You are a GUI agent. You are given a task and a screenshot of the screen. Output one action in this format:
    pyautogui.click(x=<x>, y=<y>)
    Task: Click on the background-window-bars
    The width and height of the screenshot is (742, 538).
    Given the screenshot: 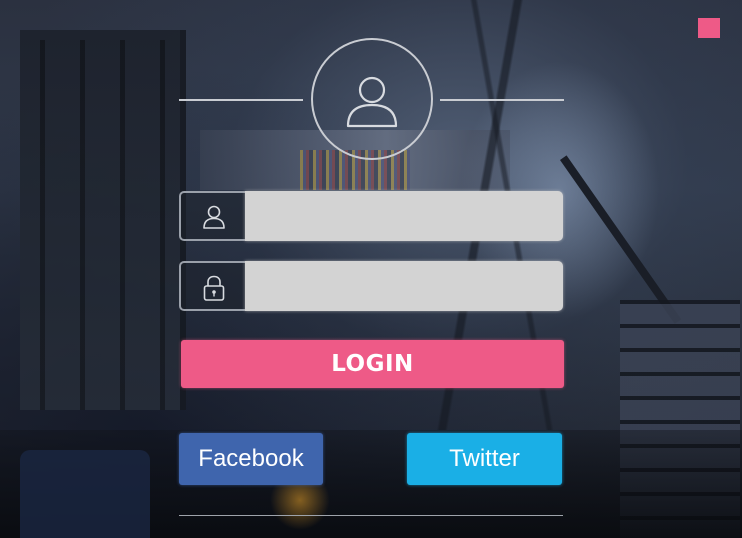 What is the action you would take?
    pyautogui.click(x=105, y=225)
    